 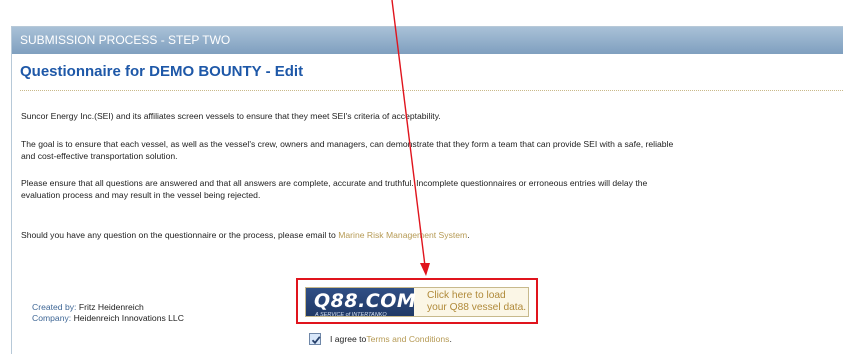 I want to click on created-by: Created by: Fritz Heidenreich, so click(x=108, y=307).